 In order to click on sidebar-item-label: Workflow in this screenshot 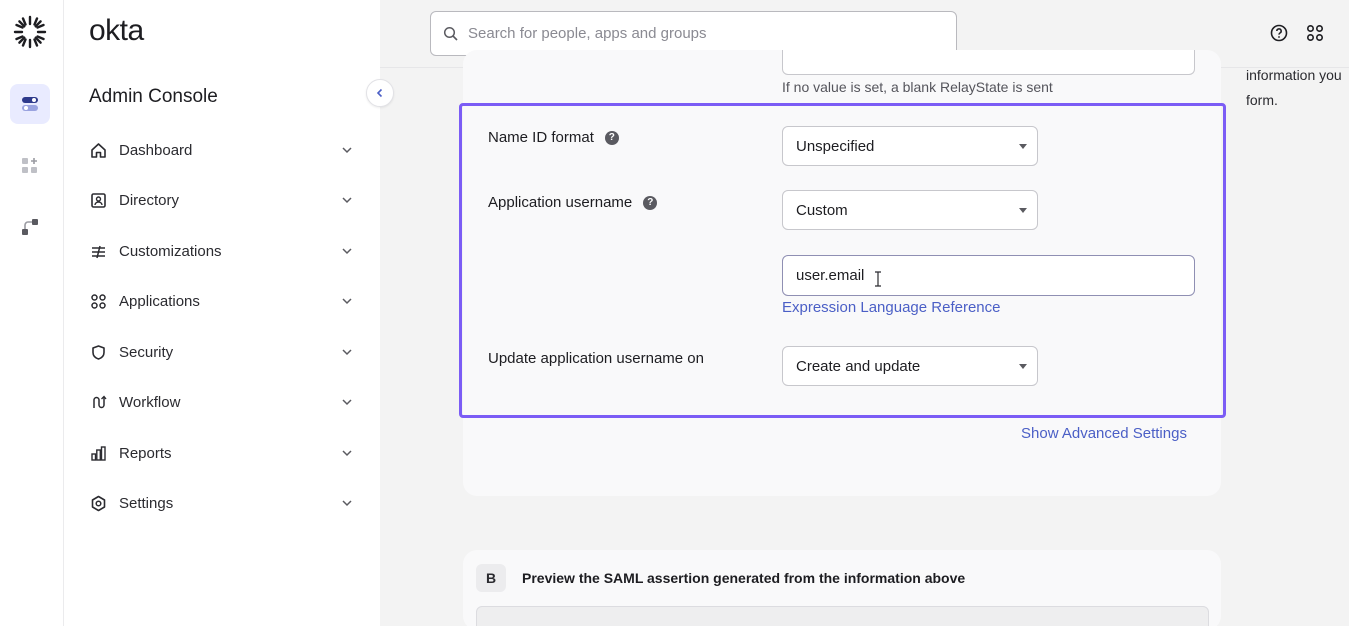, I will do `click(150, 402)`.